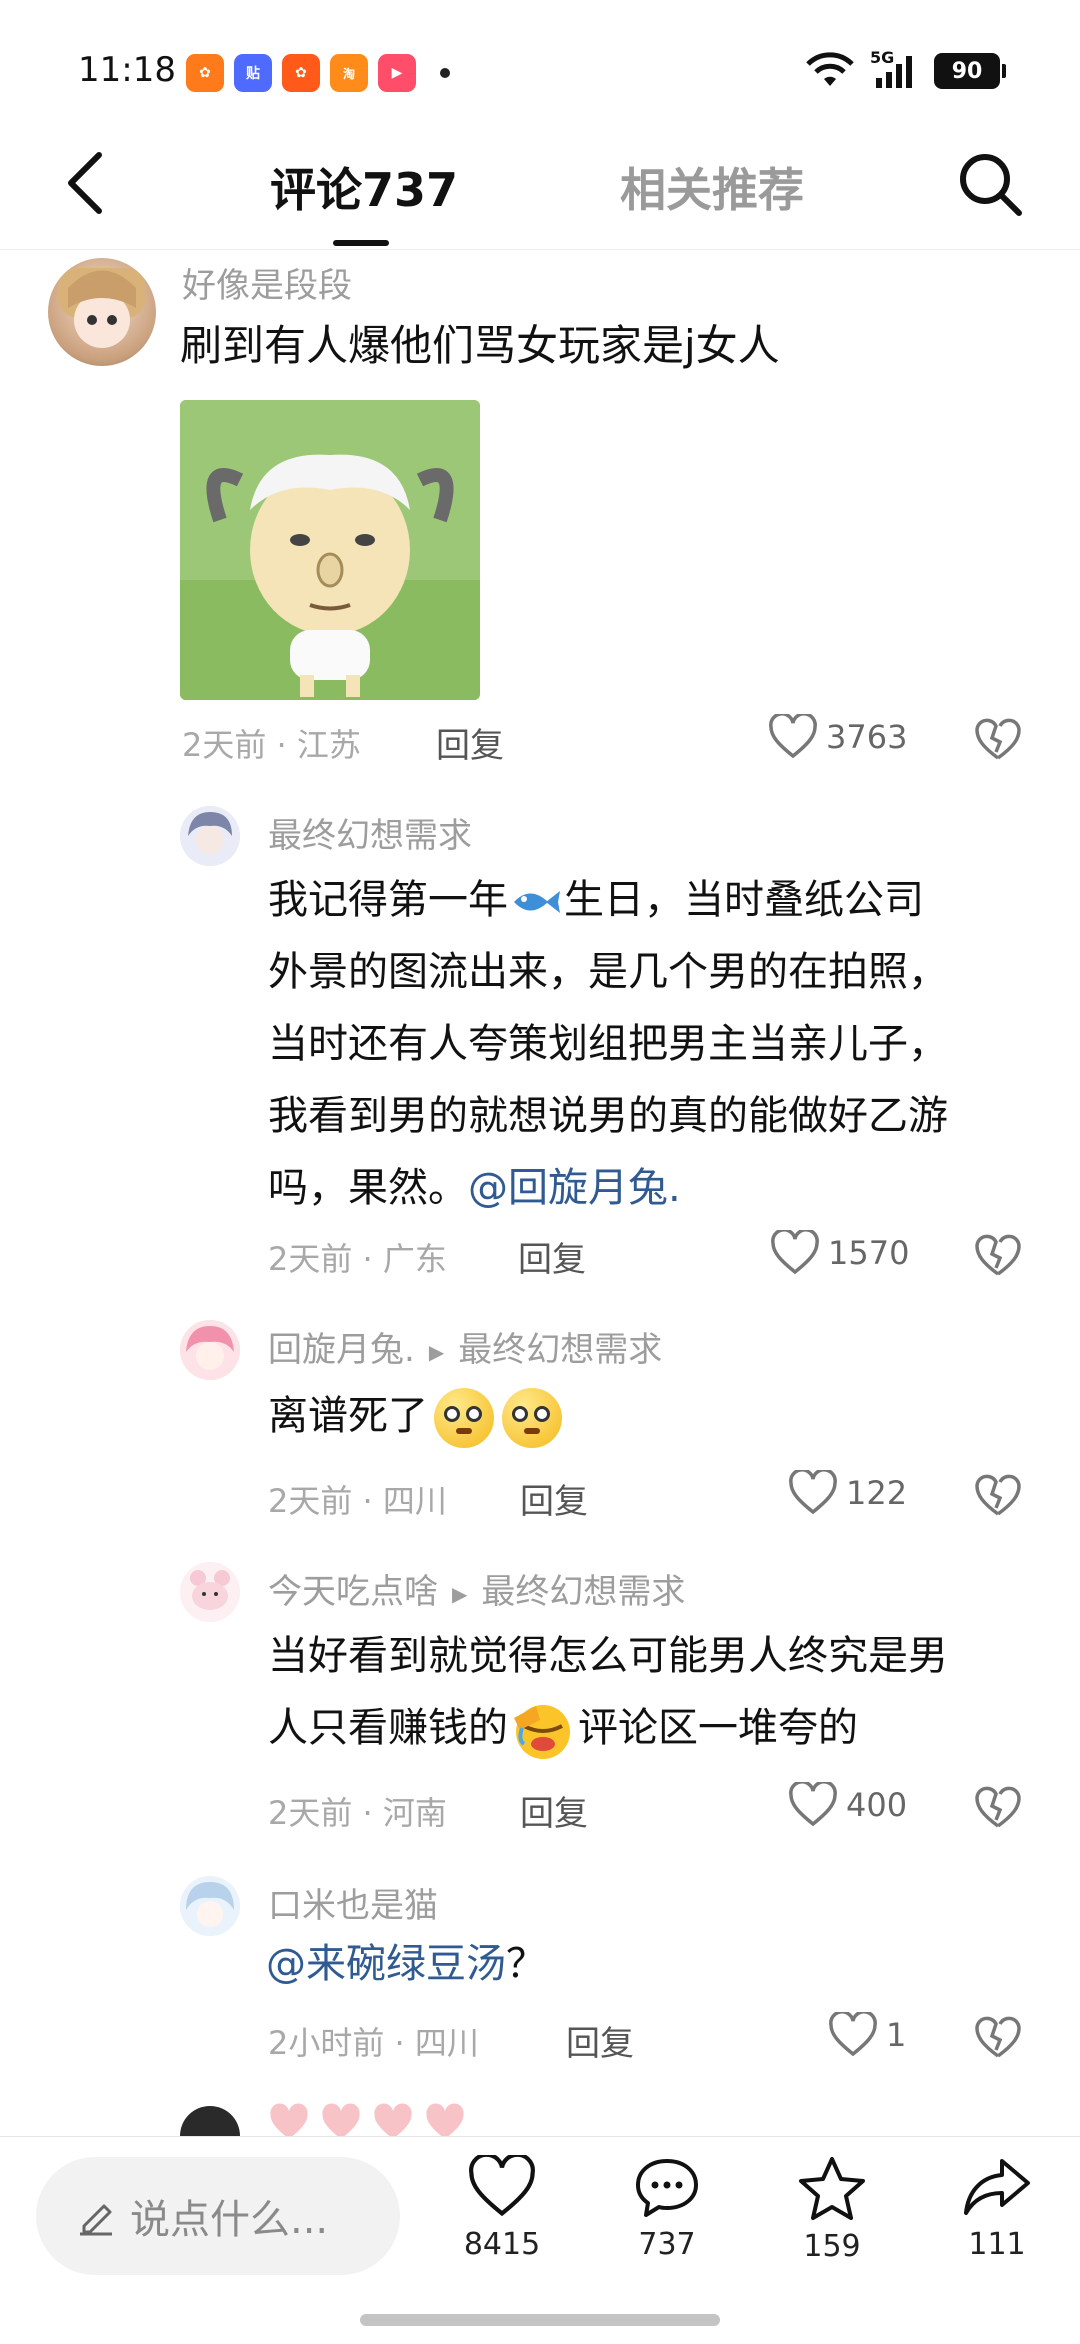  Describe the element at coordinates (537, 902) in the screenshot. I see `fish-emoji-icon` at that location.